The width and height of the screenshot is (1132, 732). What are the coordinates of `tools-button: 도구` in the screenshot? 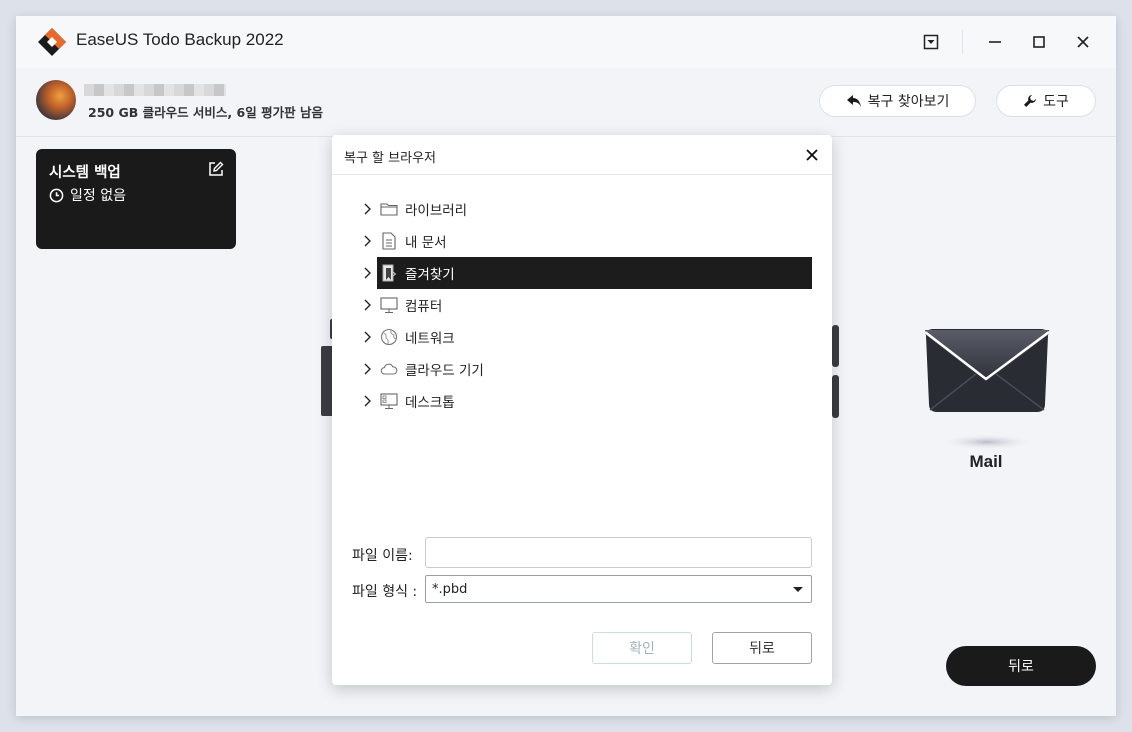 It's located at (1046, 101).